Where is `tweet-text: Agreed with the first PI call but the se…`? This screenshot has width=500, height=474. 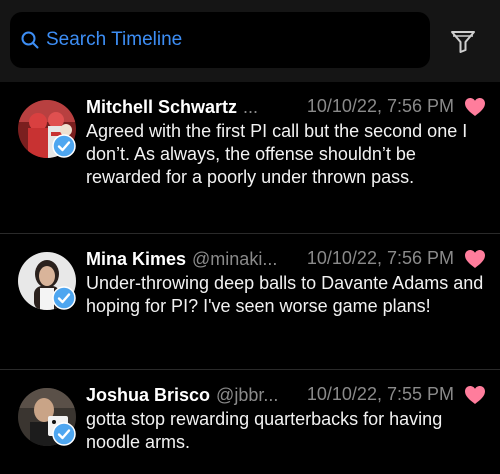
tweet-text: Agreed with the first PI call but the se… is located at coordinates (277, 154).